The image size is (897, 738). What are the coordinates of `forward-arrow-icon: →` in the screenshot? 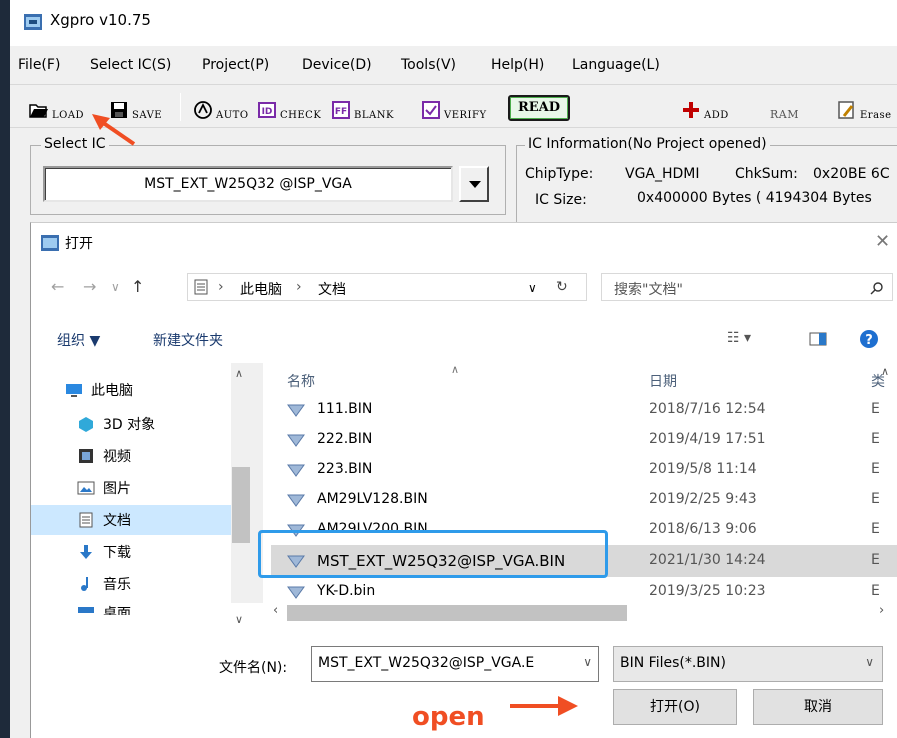 It's located at (89, 286).